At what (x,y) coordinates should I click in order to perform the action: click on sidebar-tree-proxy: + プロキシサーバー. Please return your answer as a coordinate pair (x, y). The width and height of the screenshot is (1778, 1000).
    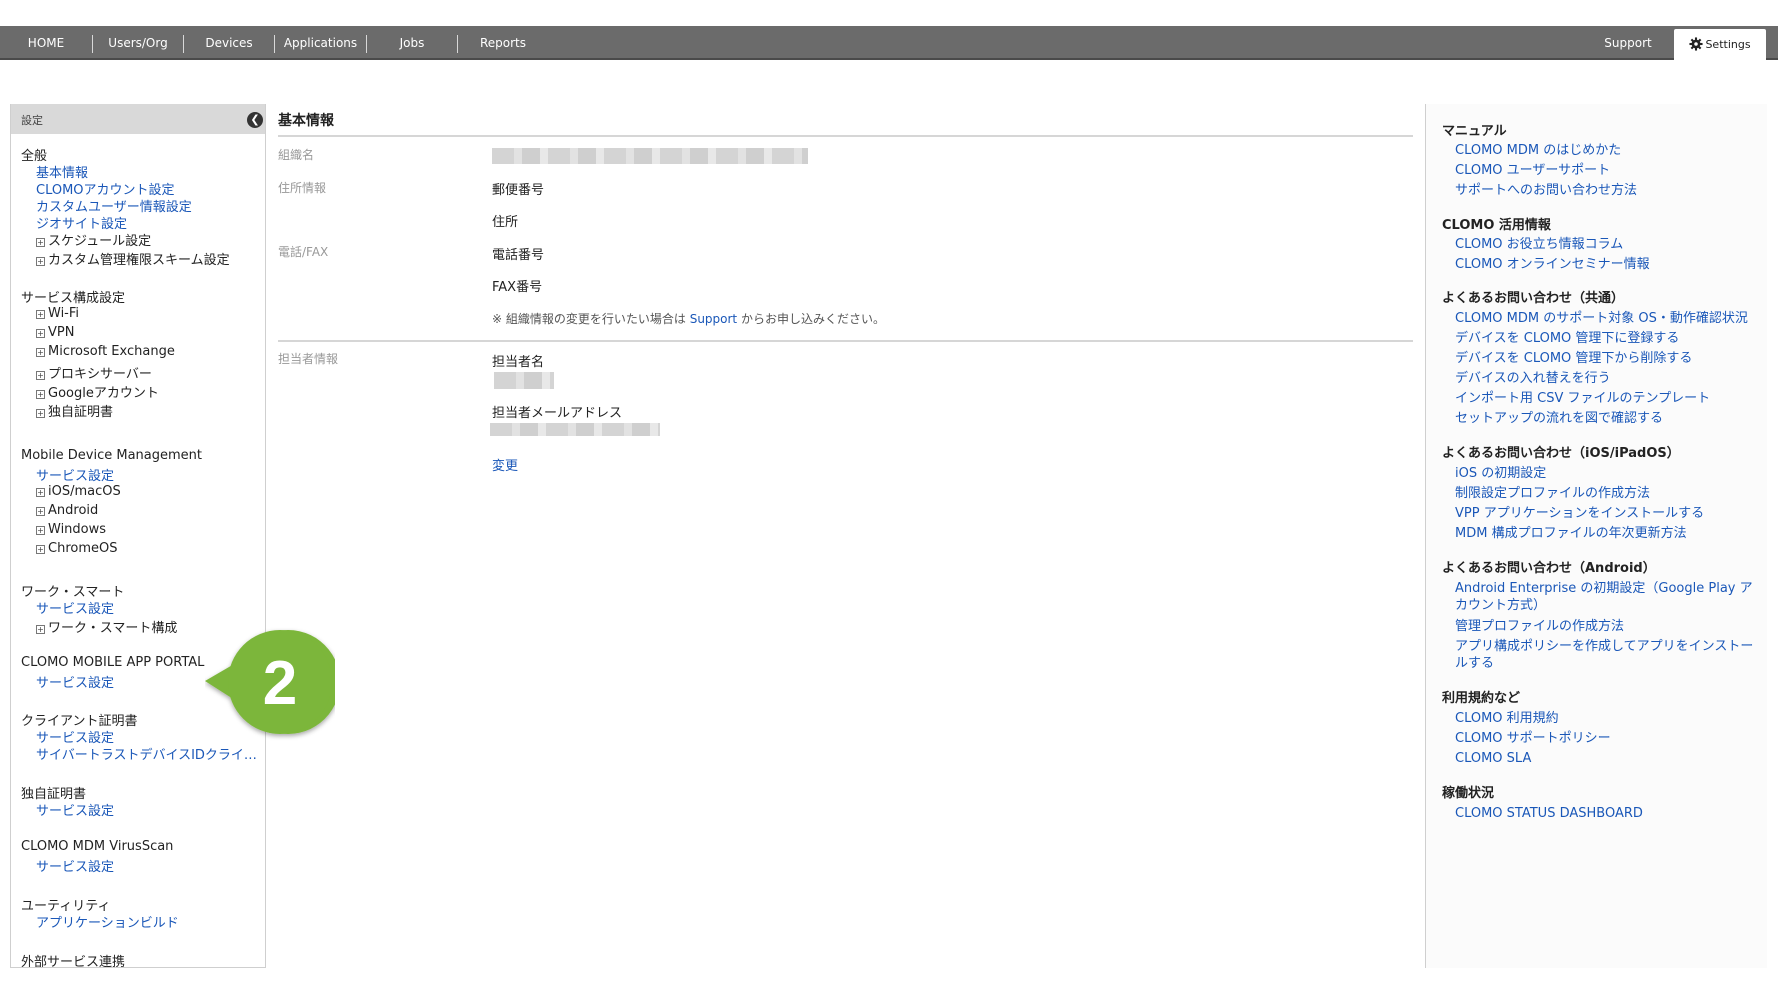
    Looking at the image, I should click on (94, 372).